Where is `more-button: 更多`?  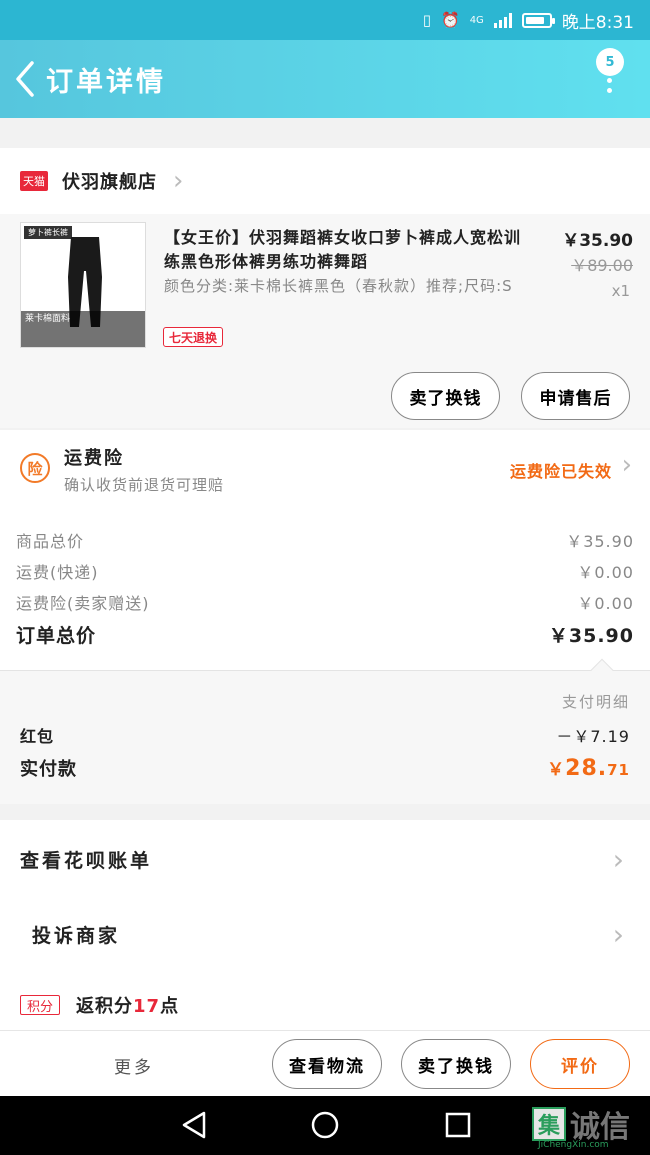 more-button: 更多 is located at coordinates (134, 1065).